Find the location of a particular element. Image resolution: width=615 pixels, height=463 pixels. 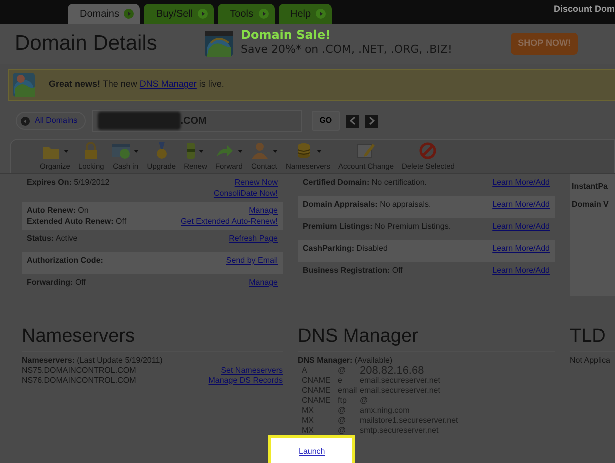

go-button: GO is located at coordinates (326, 121).